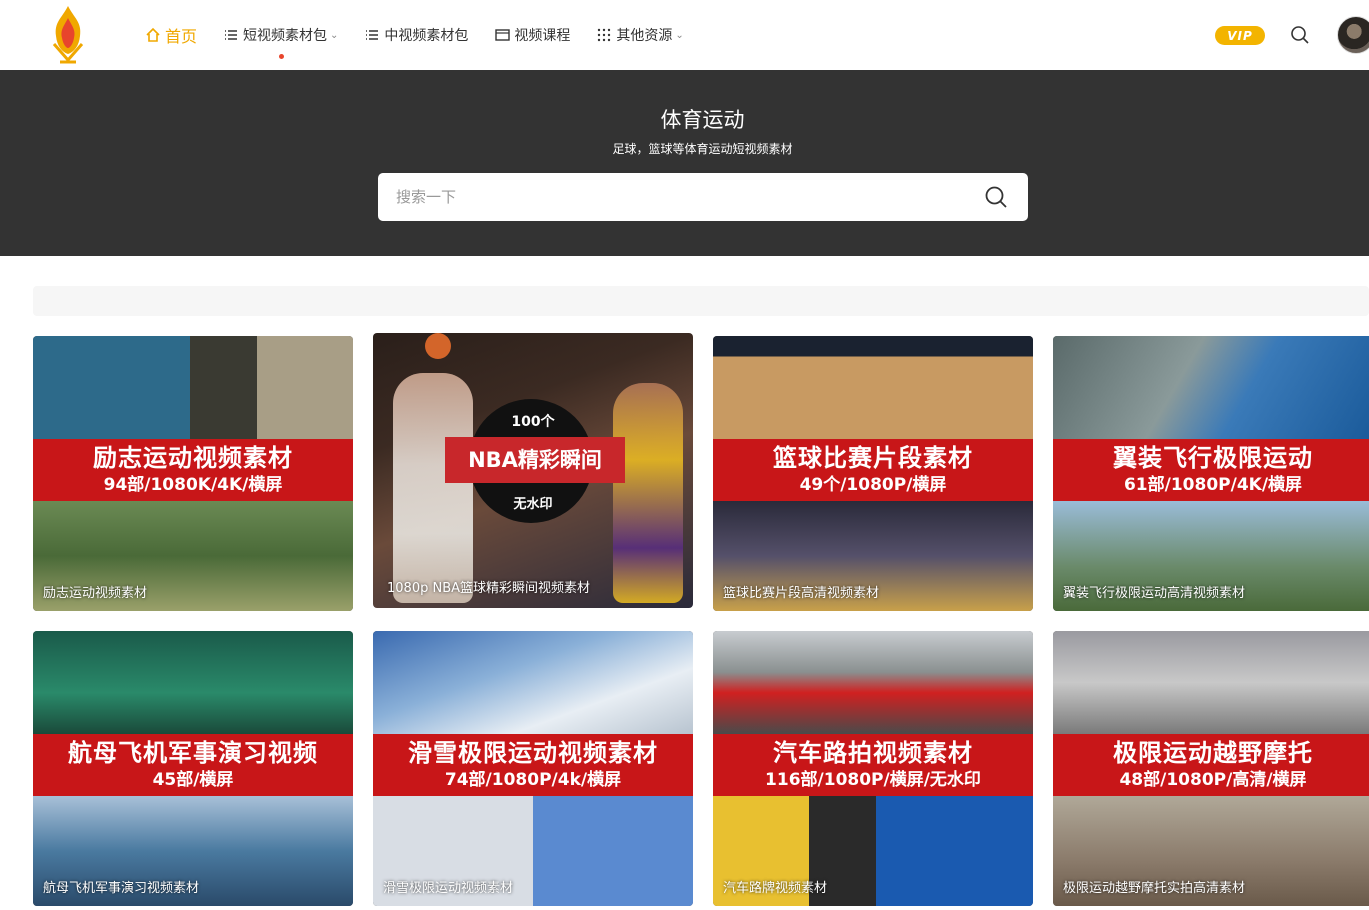  Describe the element at coordinates (285, 36) in the screenshot. I see `nav-item-label: 短视频素材包` at that location.